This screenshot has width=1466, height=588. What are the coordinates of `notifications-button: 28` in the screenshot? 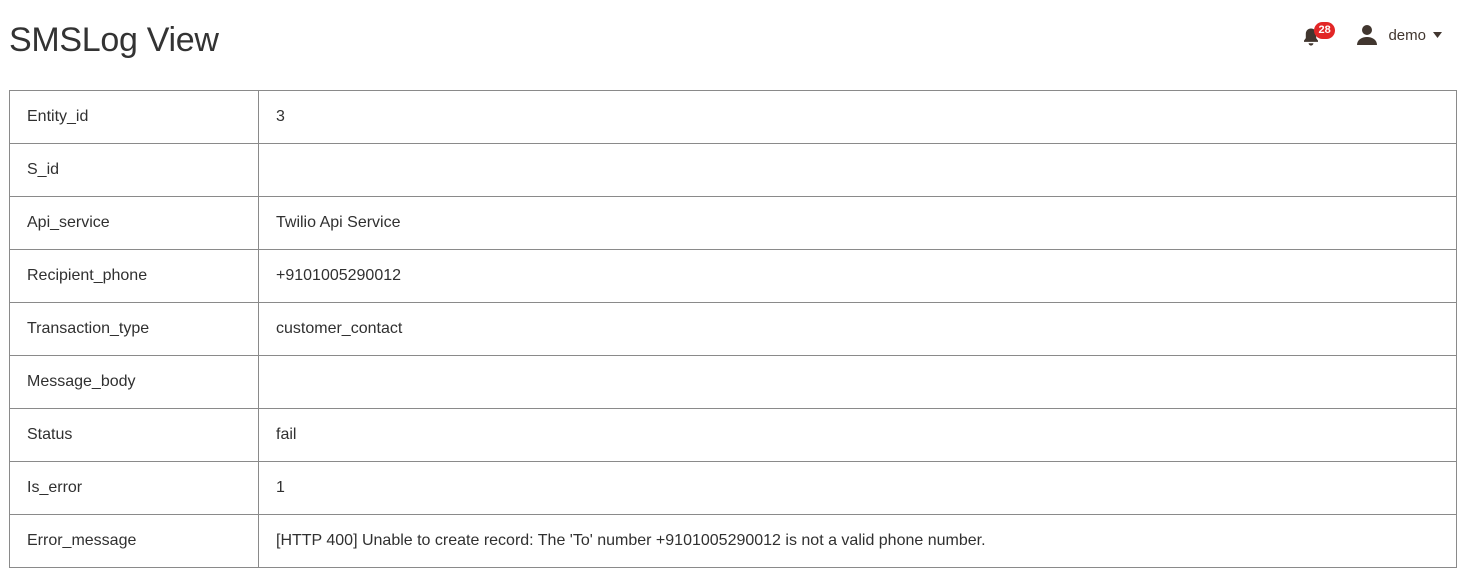 It's located at (1317, 35).